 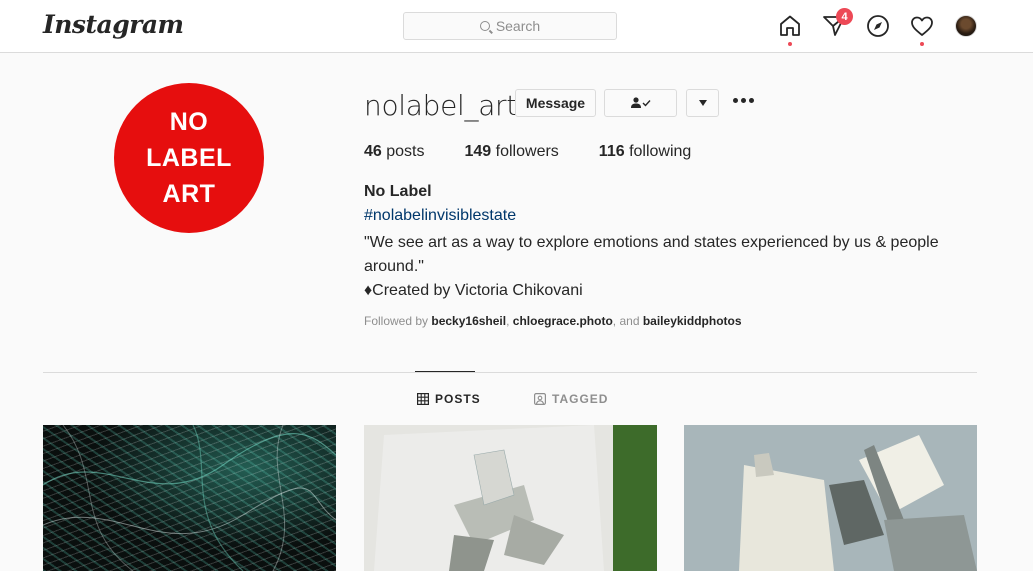 I want to click on search-placeholder: Search, so click(x=518, y=26).